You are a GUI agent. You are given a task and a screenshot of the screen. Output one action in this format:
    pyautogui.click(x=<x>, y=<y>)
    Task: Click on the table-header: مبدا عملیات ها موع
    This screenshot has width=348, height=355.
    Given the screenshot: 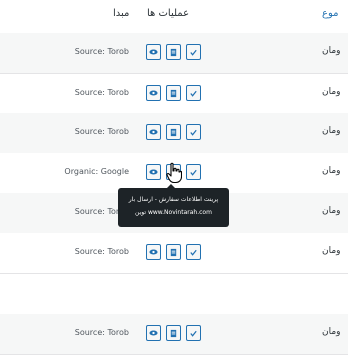 What is the action you would take?
    pyautogui.click(x=174, y=17)
    